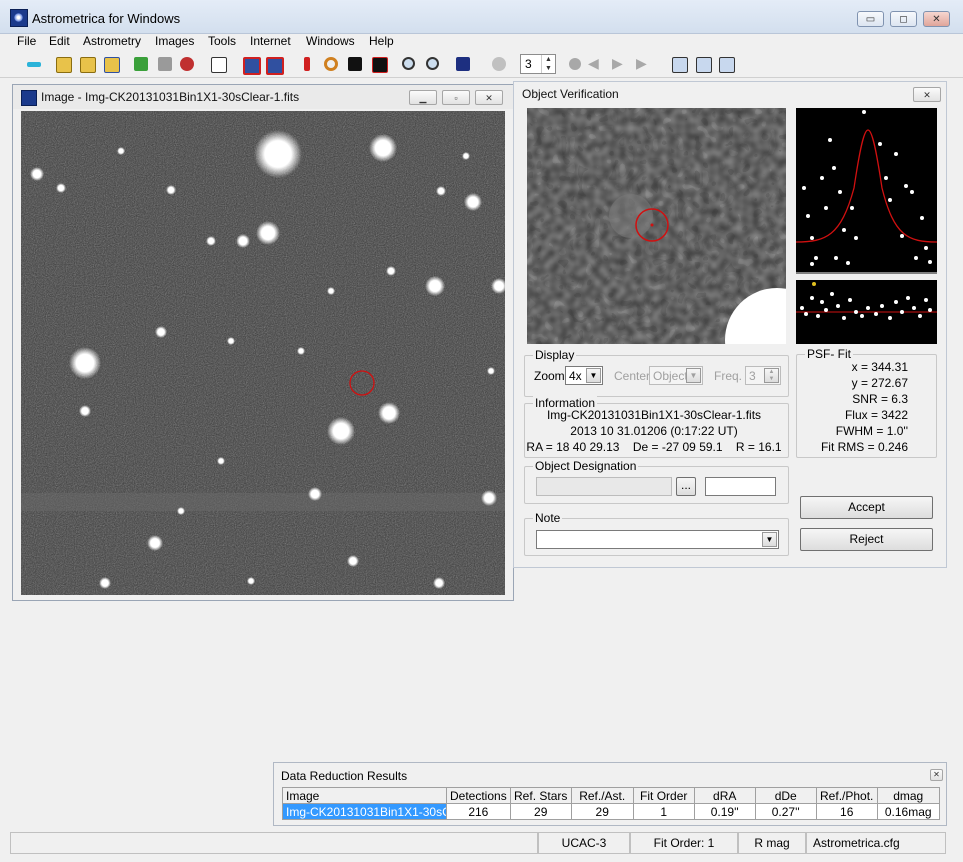  What do you see at coordinates (584, 375) in the screenshot?
I see `zoom-select: 4x ▼` at bounding box center [584, 375].